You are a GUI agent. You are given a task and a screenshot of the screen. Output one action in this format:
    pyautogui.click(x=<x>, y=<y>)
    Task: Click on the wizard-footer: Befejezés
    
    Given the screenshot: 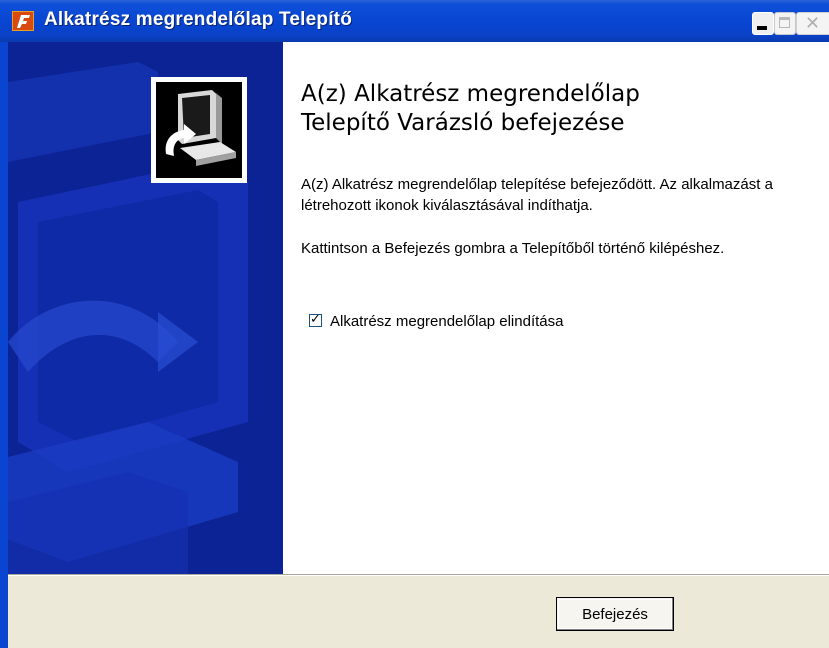 What is the action you would take?
    pyautogui.click(x=418, y=612)
    